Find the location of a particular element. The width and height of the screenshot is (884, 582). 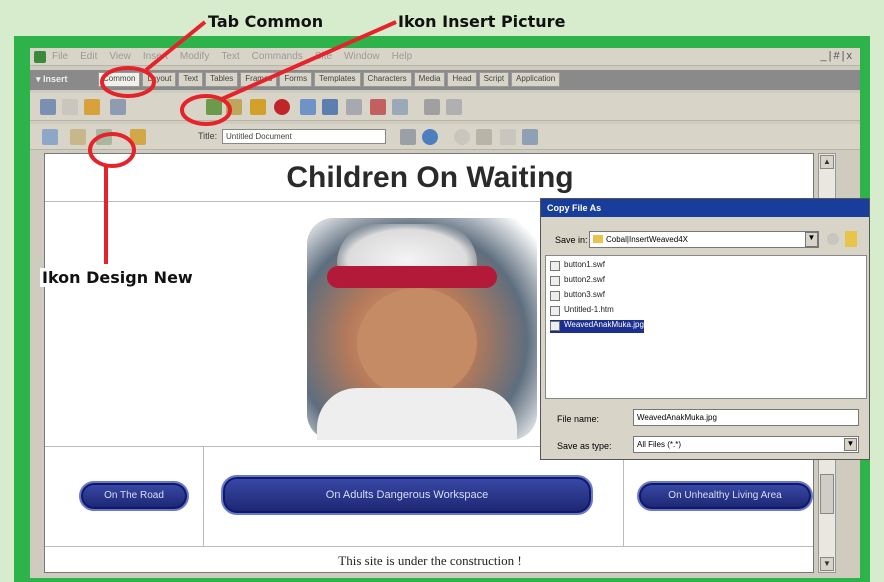

cell-divider is located at coordinates (623, 497).